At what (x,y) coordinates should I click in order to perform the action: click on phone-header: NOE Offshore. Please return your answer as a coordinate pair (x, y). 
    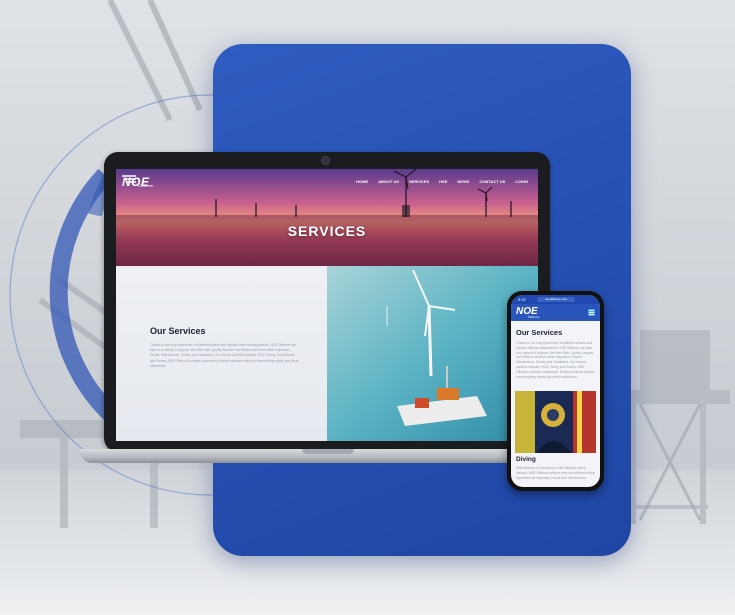
    Looking at the image, I should click on (555, 312).